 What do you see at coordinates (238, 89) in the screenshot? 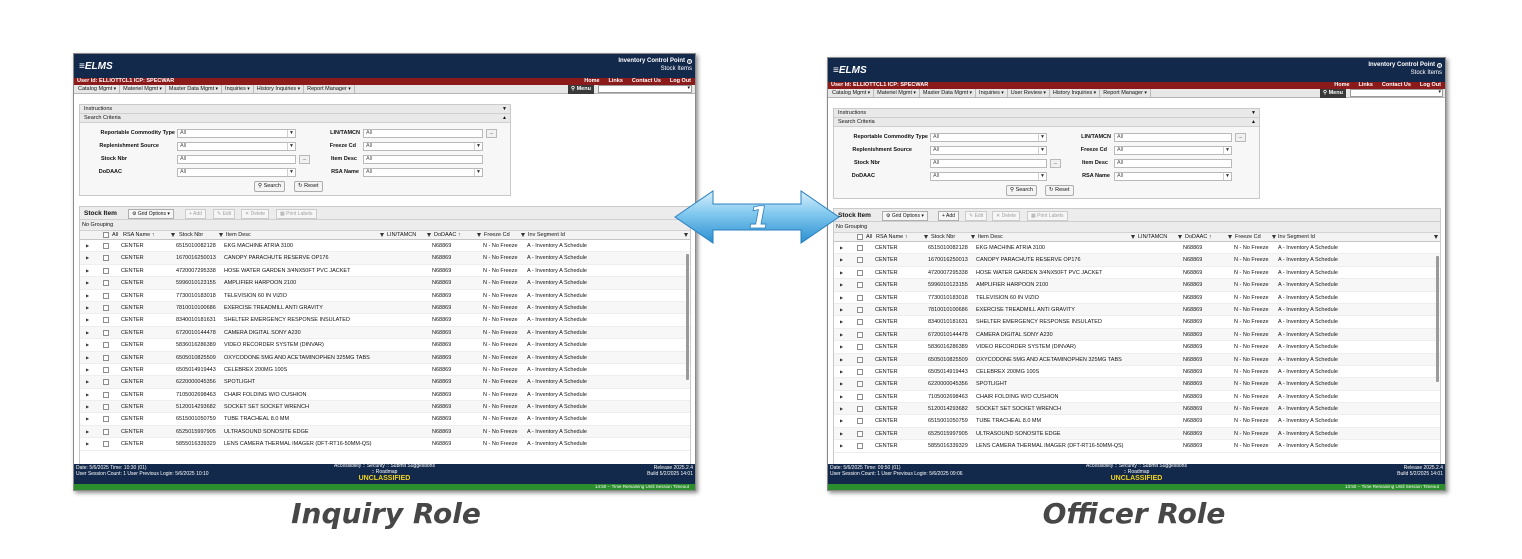
I see `menu-inquiries: Inquiries` at bounding box center [238, 89].